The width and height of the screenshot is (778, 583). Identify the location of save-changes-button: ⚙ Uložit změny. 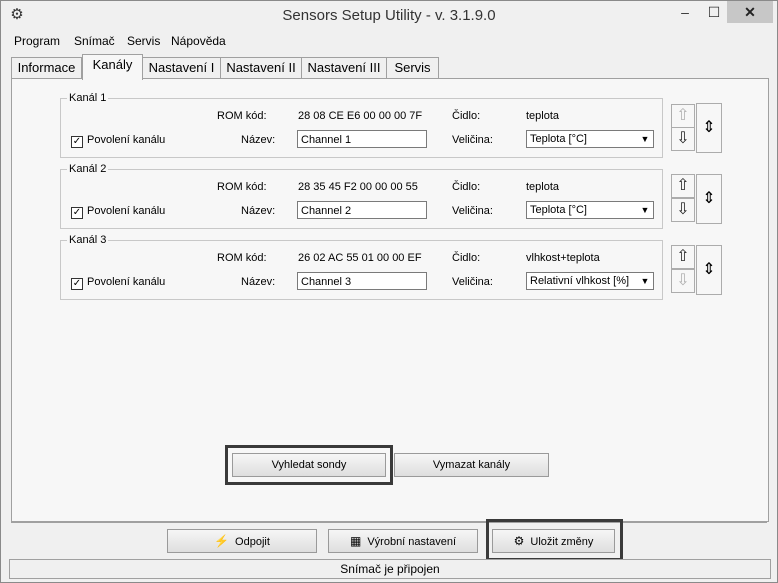
(553, 541).